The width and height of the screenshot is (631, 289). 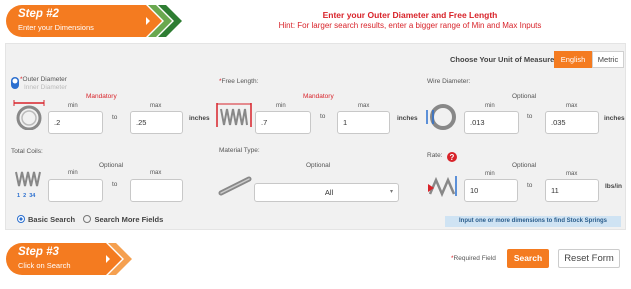 I want to click on step2-banner: Step #2 Enter your Dimensions, so click(x=95, y=21).